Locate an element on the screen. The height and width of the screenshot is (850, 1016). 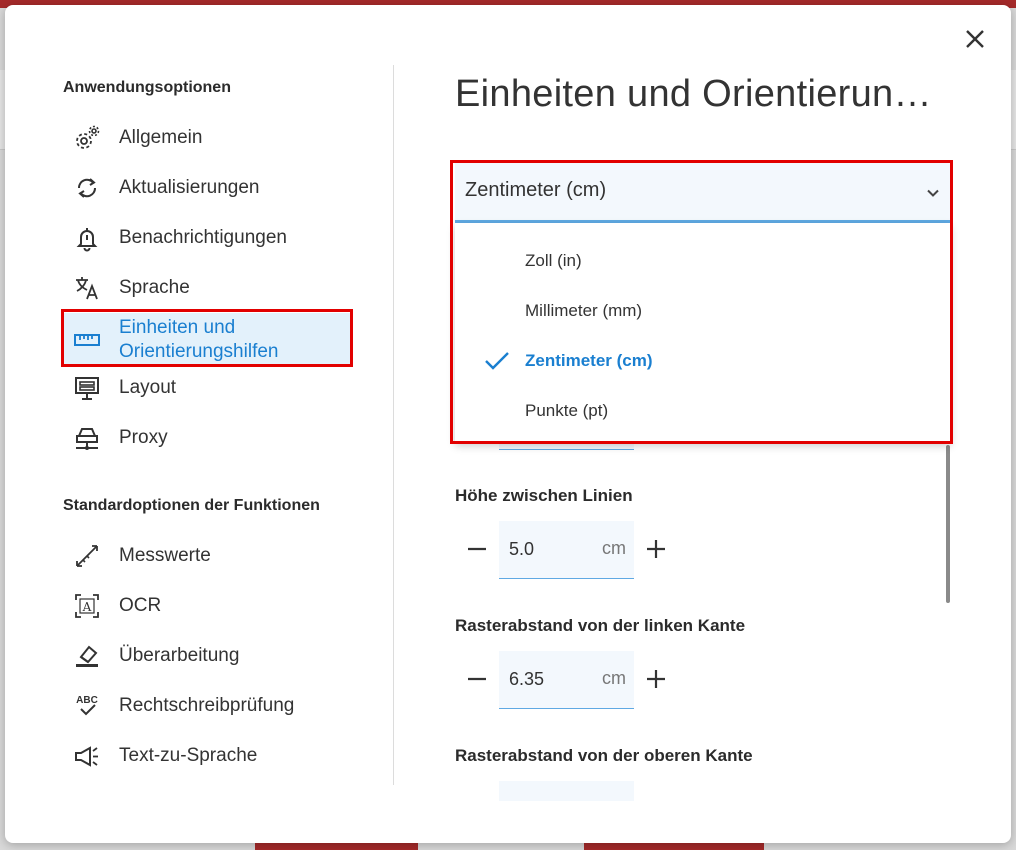
sidebar-item-measurements: Messwerte is located at coordinates (207, 556).